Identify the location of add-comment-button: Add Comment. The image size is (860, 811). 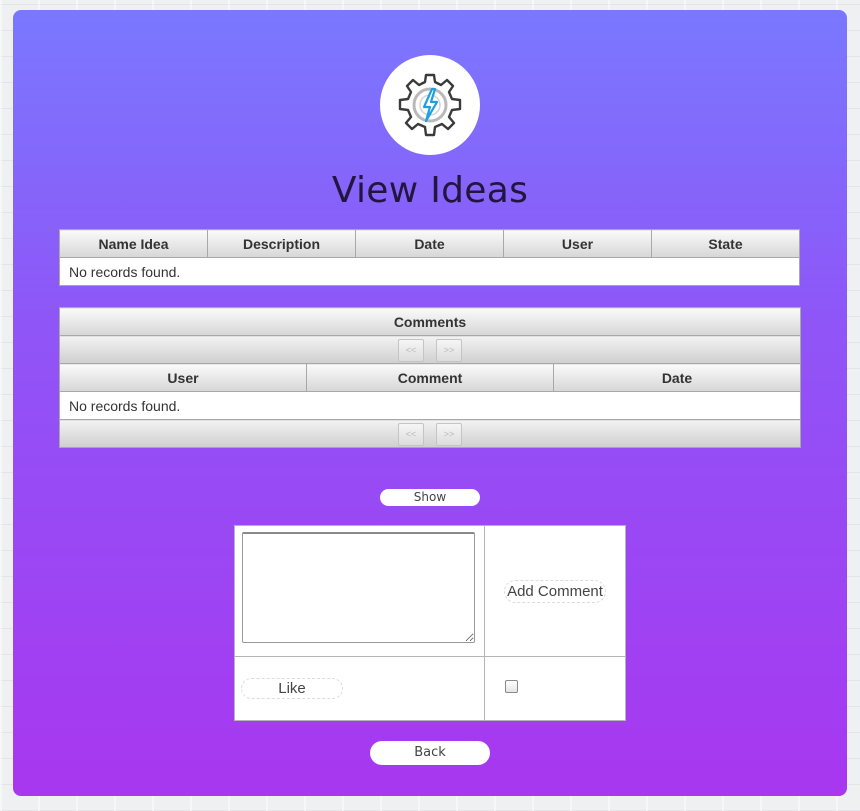
(555, 591).